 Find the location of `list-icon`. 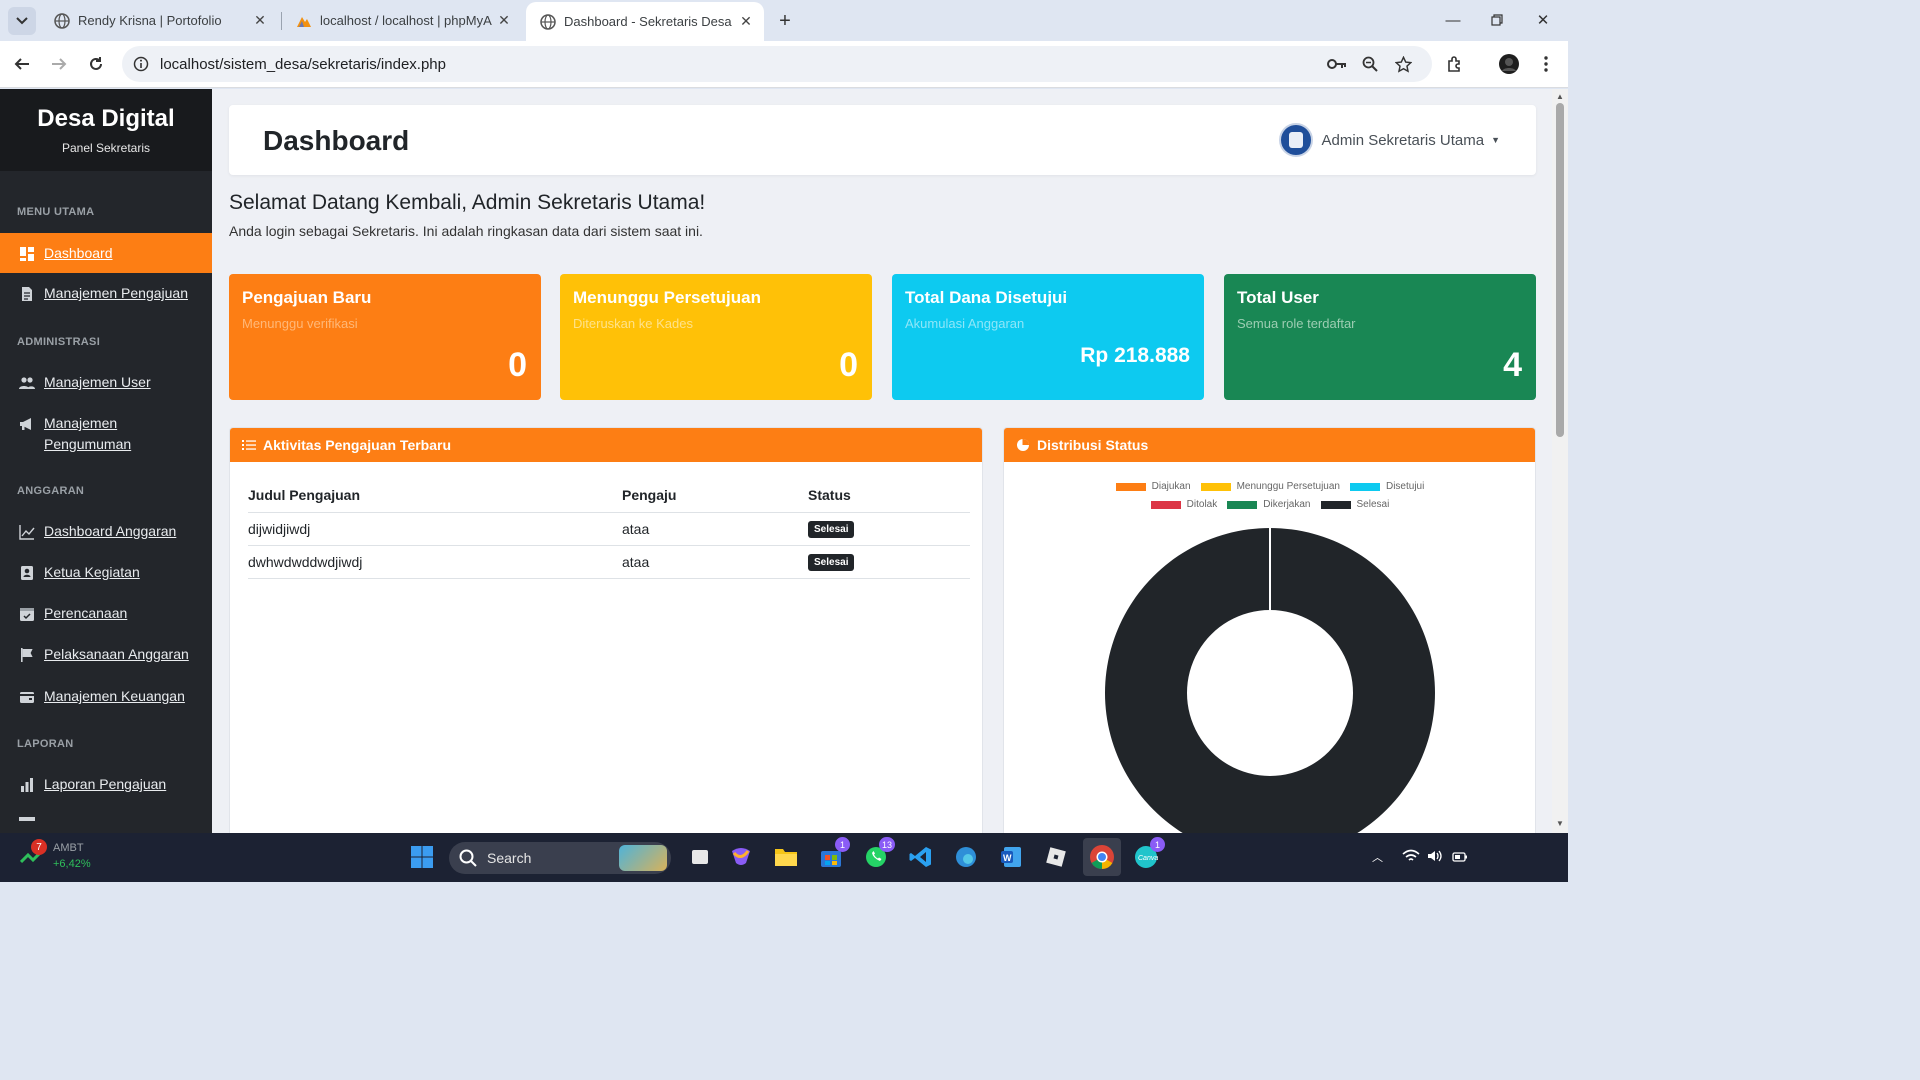

list-icon is located at coordinates (249, 445).